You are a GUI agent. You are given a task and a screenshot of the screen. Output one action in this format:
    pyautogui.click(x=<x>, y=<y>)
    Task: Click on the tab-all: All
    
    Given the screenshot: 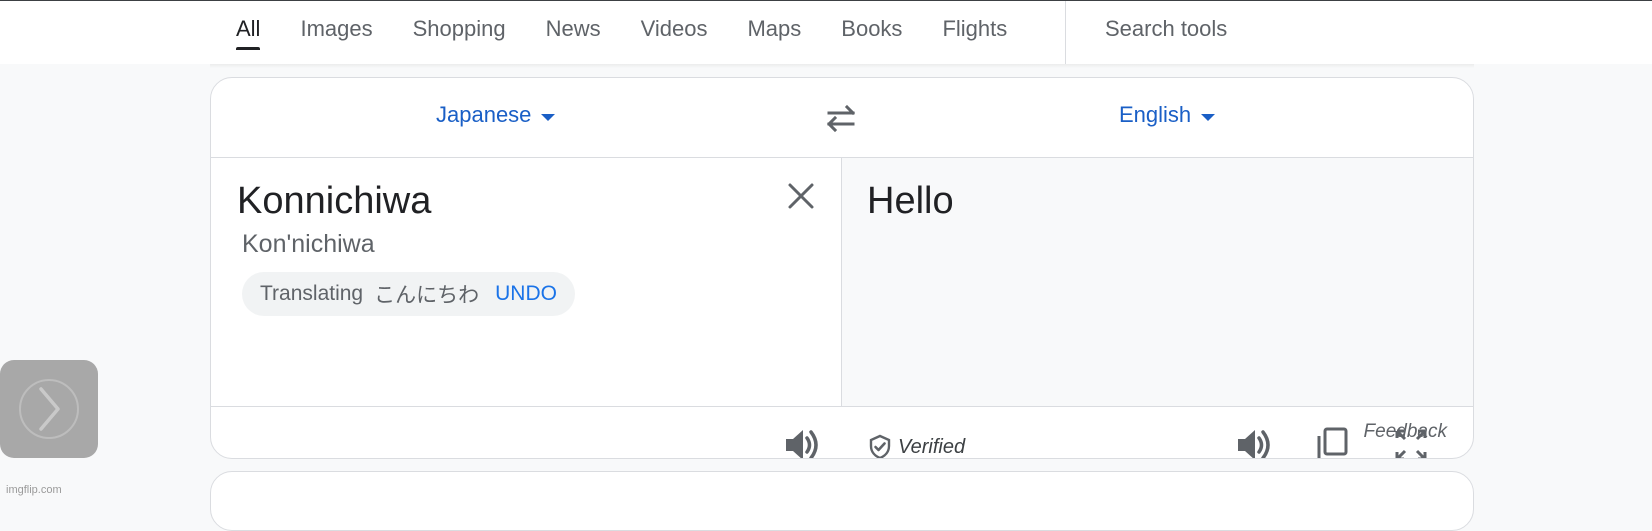 What is the action you would take?
    pyautogui.click(x=248, y=33)
    